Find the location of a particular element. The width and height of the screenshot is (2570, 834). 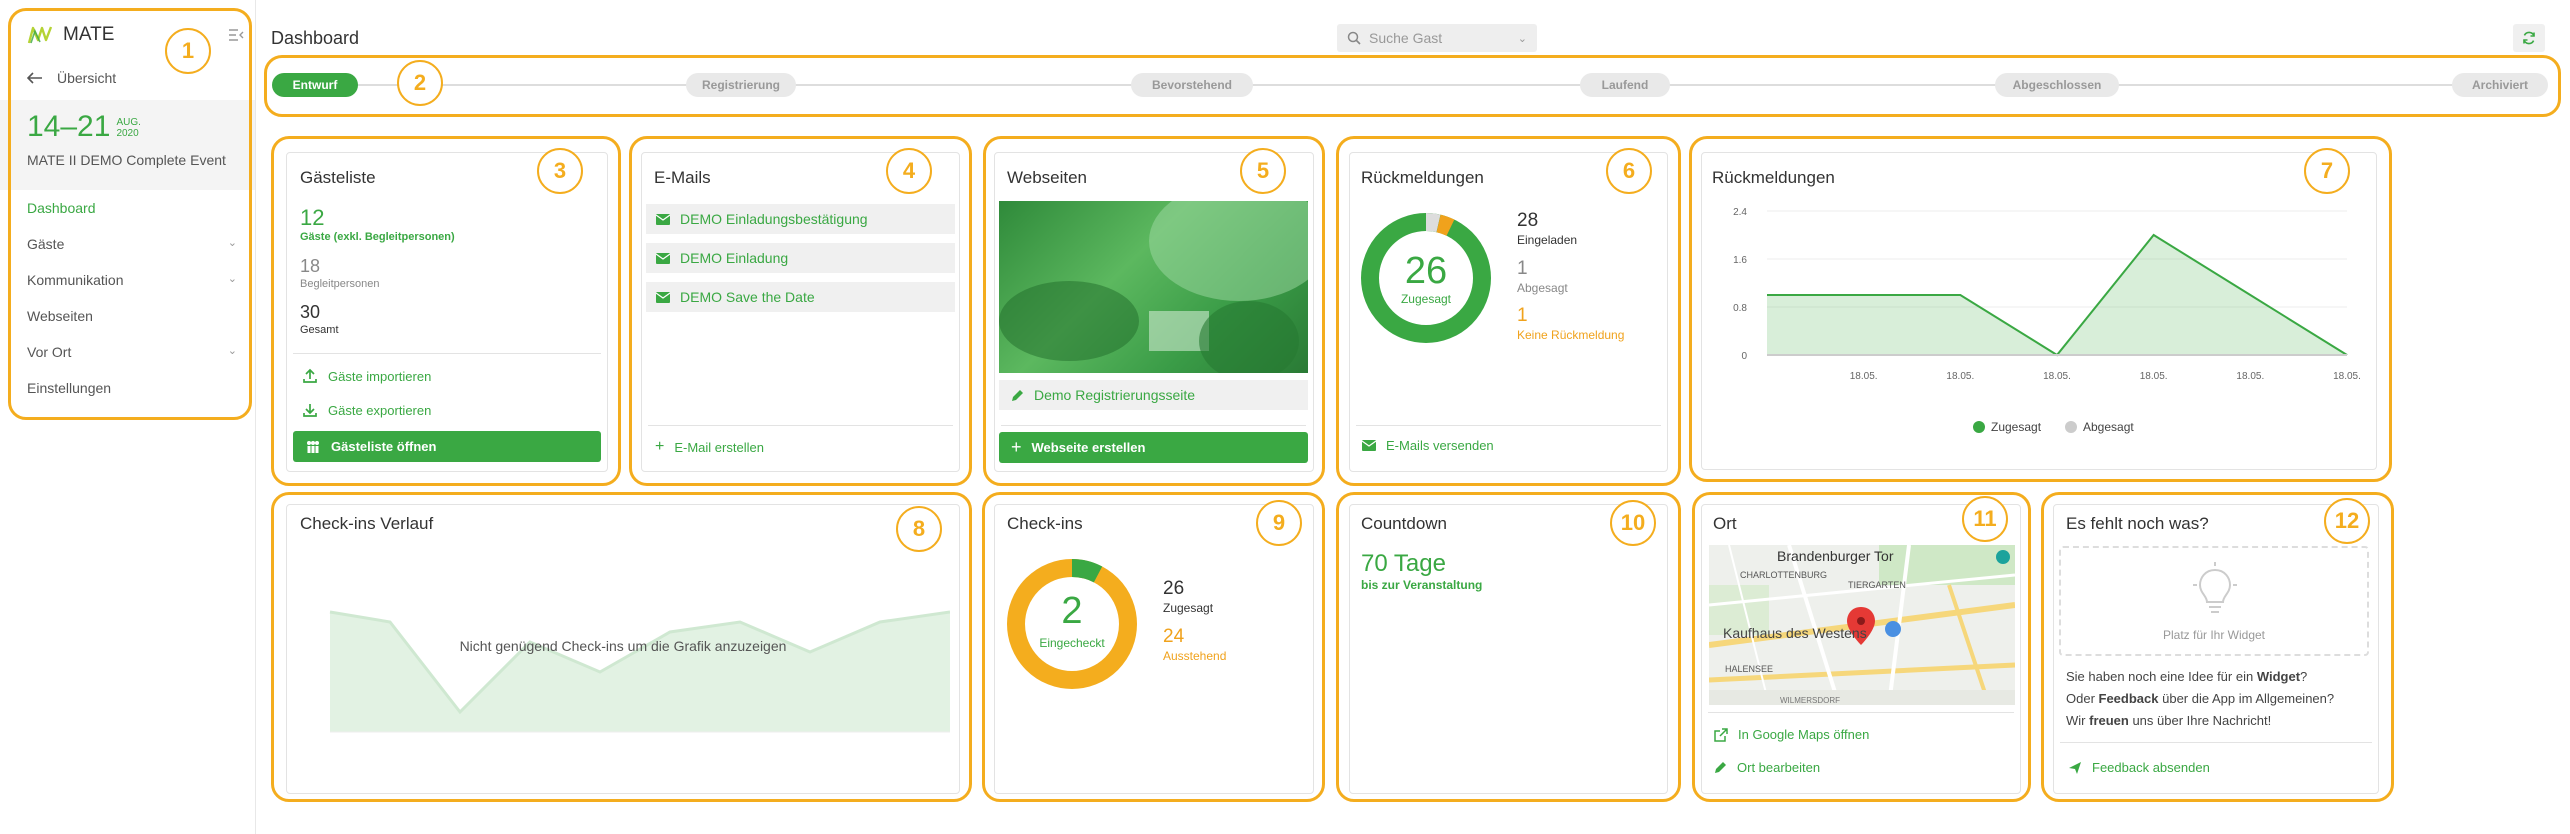

create-email-link: + E-Mail erstellen is located at coordinates (709, 447).